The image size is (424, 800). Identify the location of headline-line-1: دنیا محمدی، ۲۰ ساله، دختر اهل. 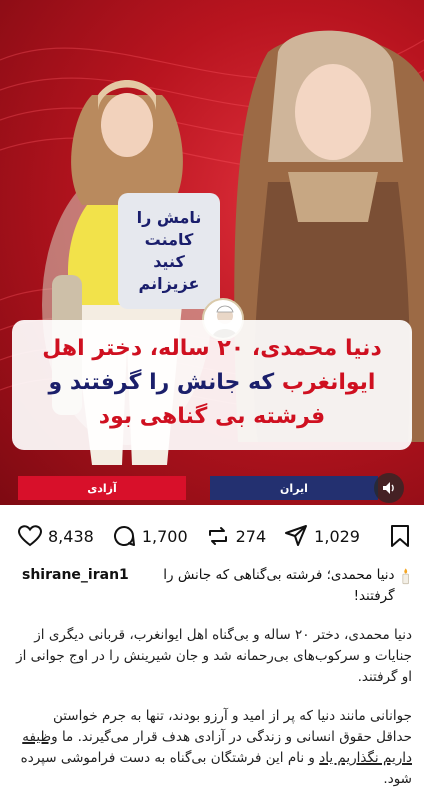
(212, 348).